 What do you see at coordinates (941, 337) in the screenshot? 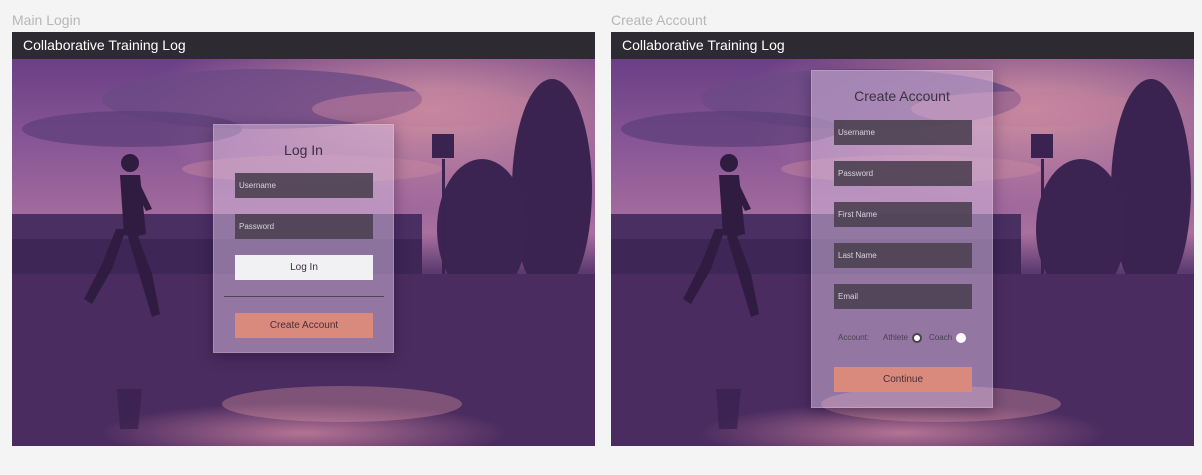
I see `coach-option-label: Coach` at bounding box center [941, 337].